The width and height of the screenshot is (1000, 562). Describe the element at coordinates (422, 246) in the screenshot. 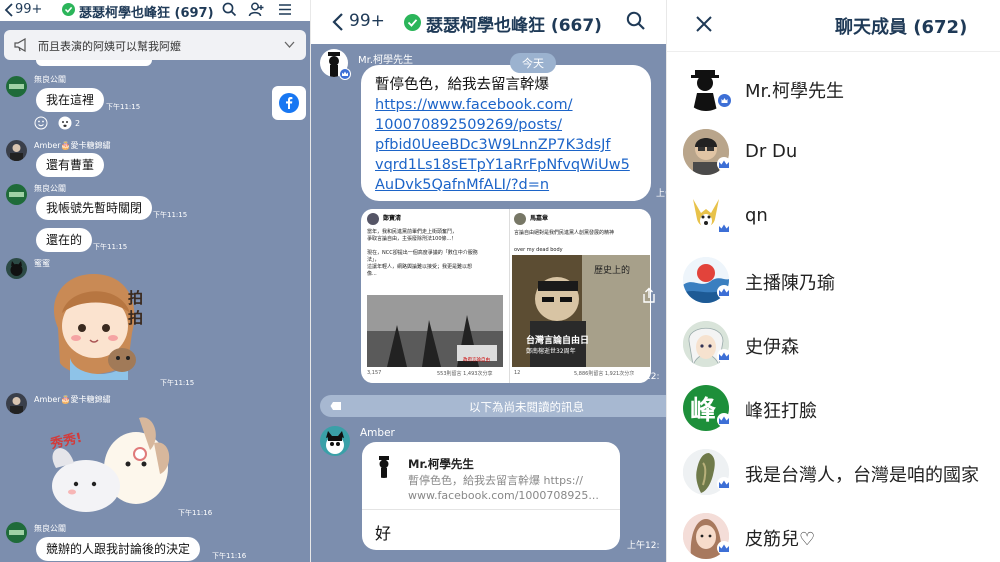

I see `fb-line` at that location.